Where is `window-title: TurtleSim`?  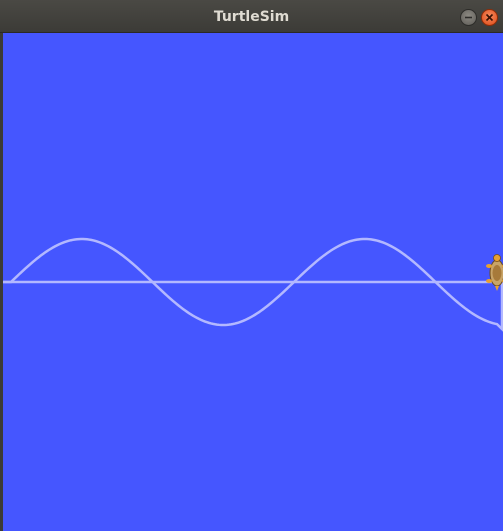
window-title: TurtleSim is located at coordinates (251, 17).